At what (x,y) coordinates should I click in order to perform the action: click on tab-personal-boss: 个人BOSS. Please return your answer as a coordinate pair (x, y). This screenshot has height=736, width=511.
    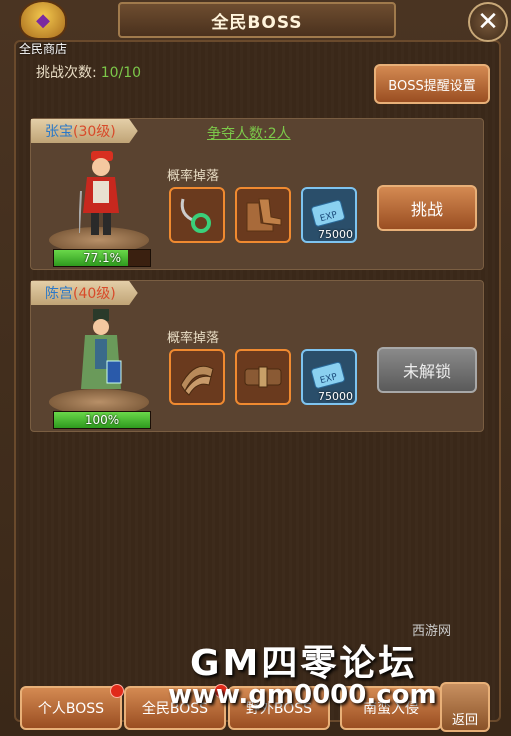
    Looking at the image, I should click on (72, 707).